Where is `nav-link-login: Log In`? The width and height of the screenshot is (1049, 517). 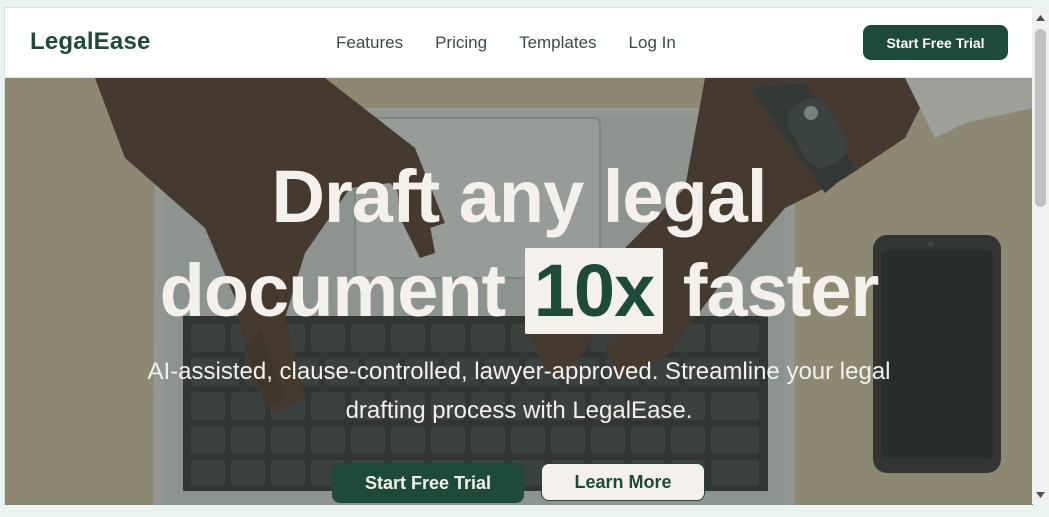
nav-link-login: Log In is located at coordinates (652, 43).